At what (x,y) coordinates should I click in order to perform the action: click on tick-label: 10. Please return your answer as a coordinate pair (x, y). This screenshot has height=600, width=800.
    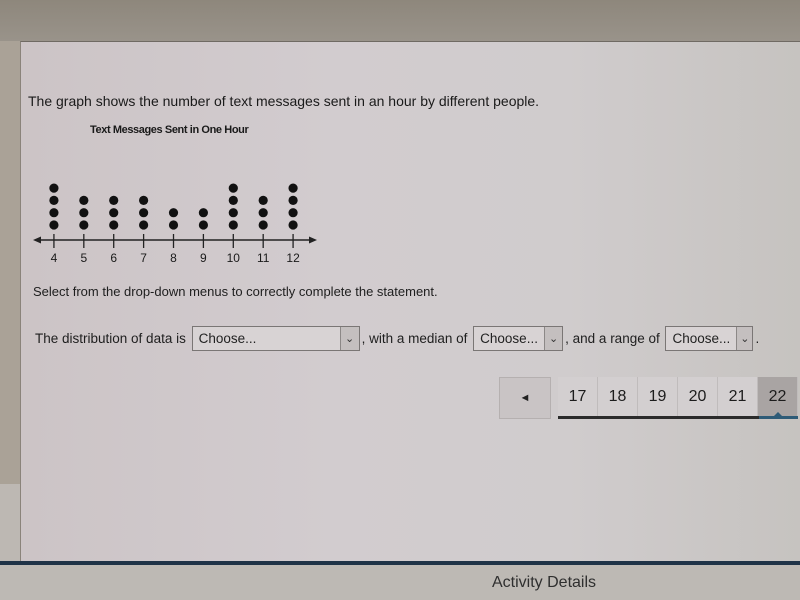
    Looking at the image, I should click on (234, 258).